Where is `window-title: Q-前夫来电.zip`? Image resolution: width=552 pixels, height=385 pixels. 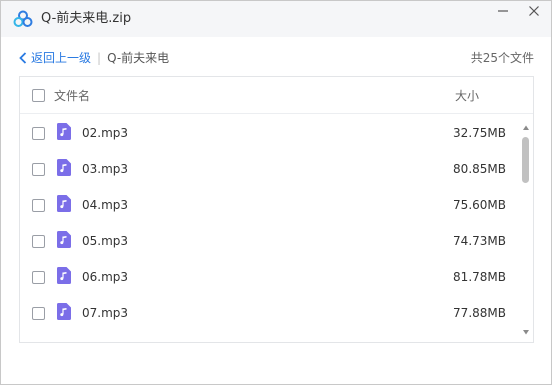 window-title: Q-前夫来电.zip is located at coordinates (86, 18).